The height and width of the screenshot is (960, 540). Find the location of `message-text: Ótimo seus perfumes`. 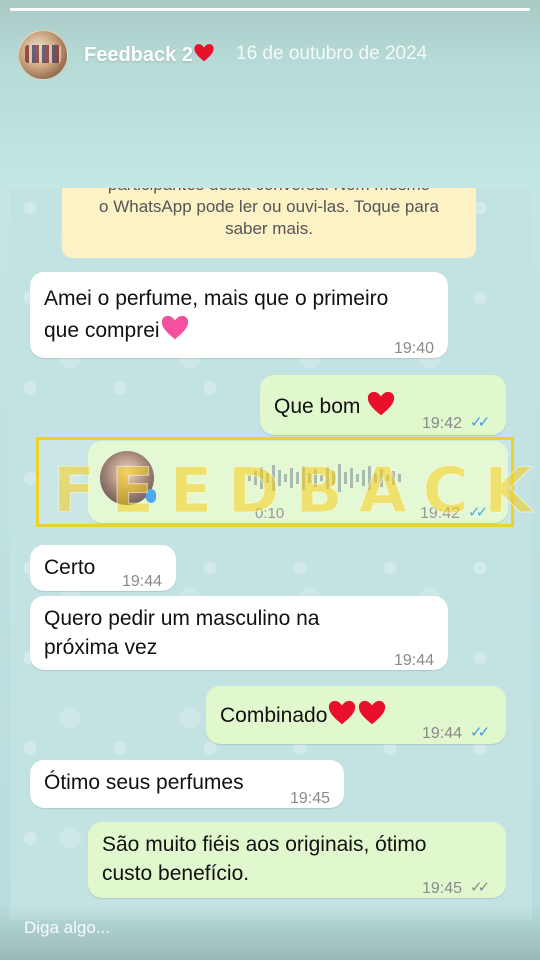

message-text: Ótimo seus perfumes is located at coordinates (144, 782).